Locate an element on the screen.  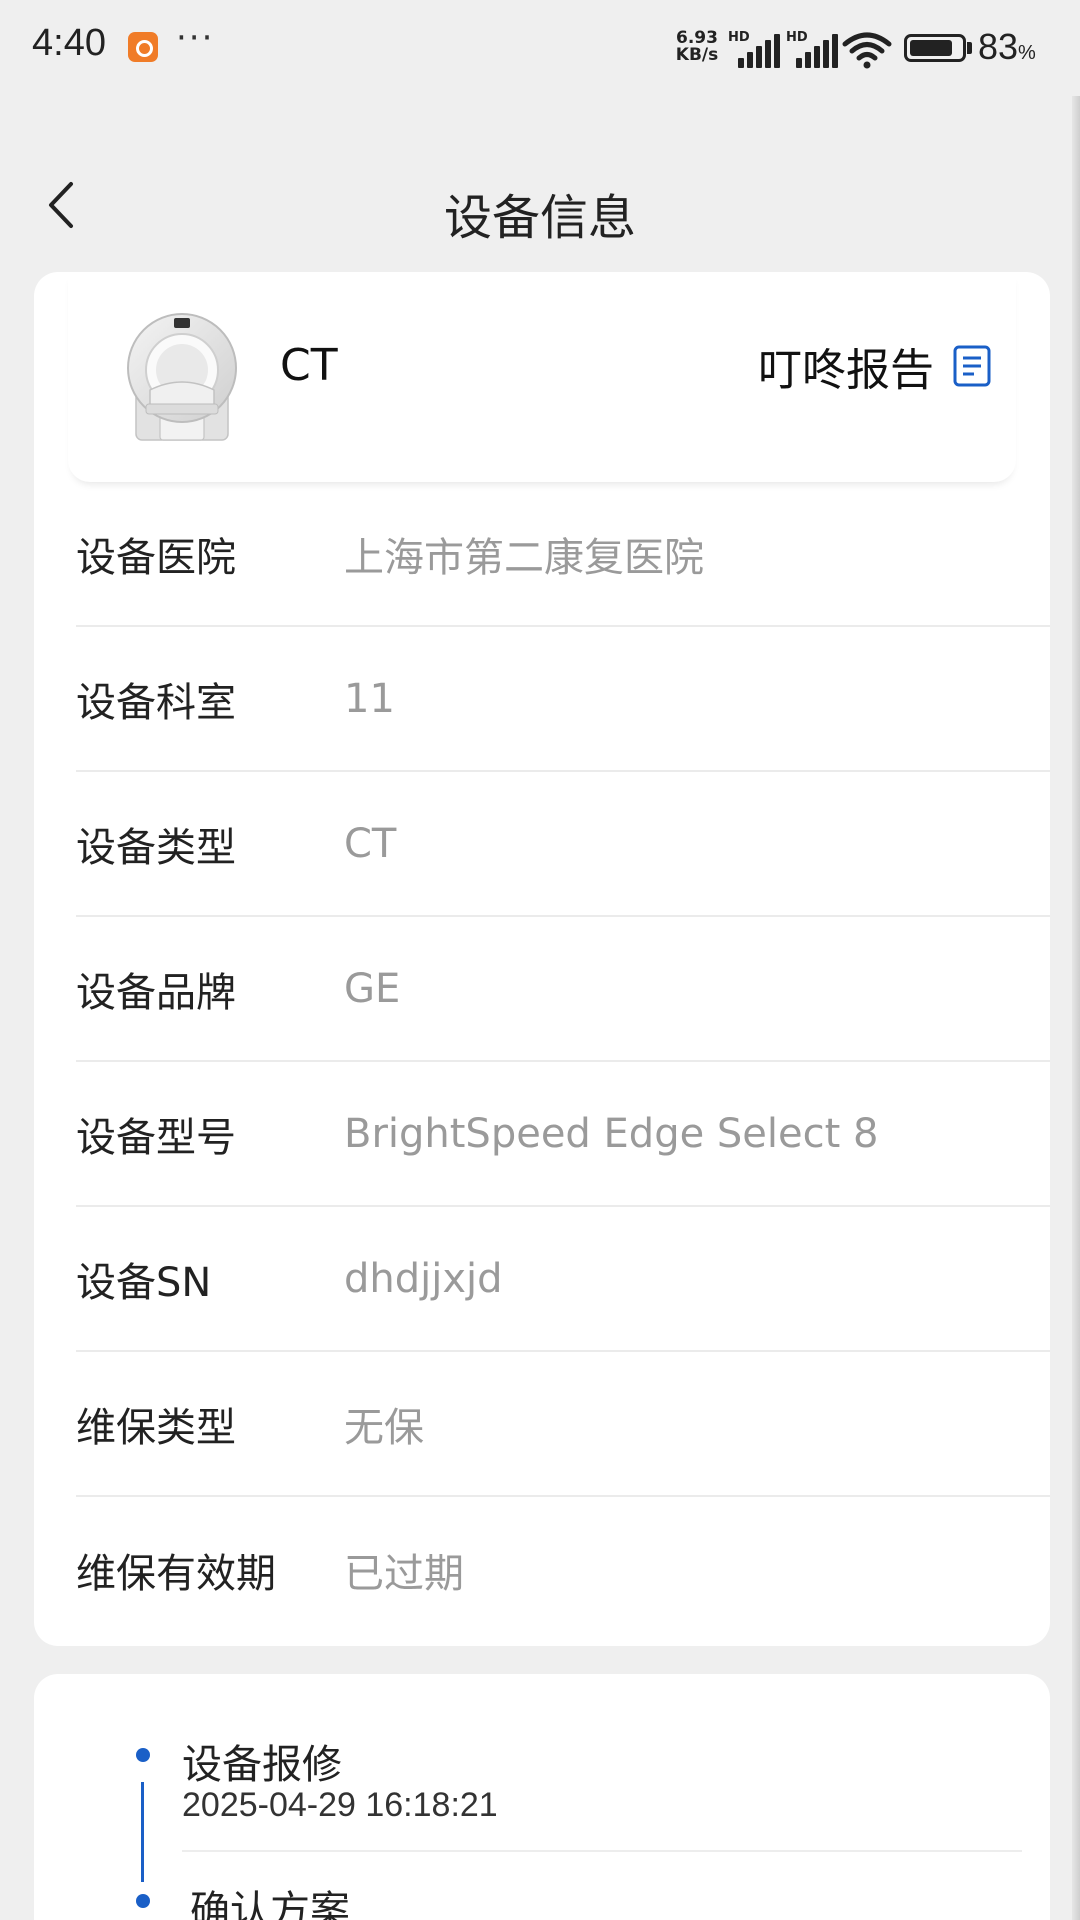
detail-row-model: 设备型号 BrightSpeed Edge Select 8 is located at coordinates (563, 1134).